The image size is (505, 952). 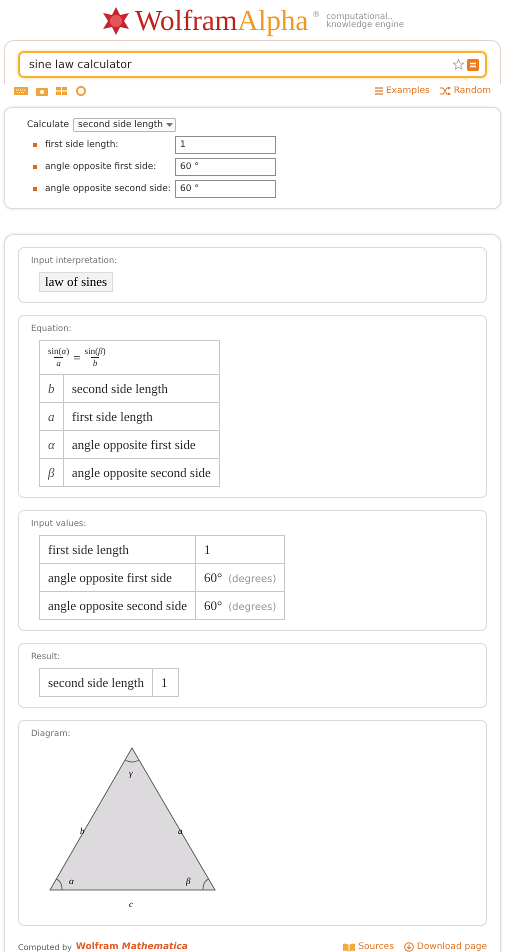 What do you see at coordinates (409, 947) in the screenshot?
I see `download-icon` at bounding box center [409, 947].